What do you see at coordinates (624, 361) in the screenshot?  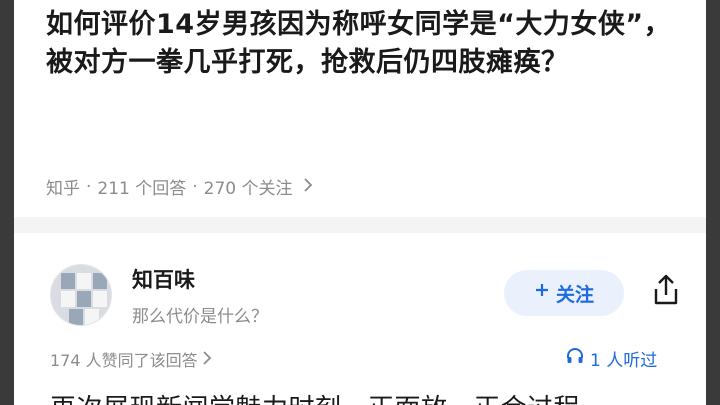 I see `listen-label: 1 人听过` at bounding box center [624, 361].